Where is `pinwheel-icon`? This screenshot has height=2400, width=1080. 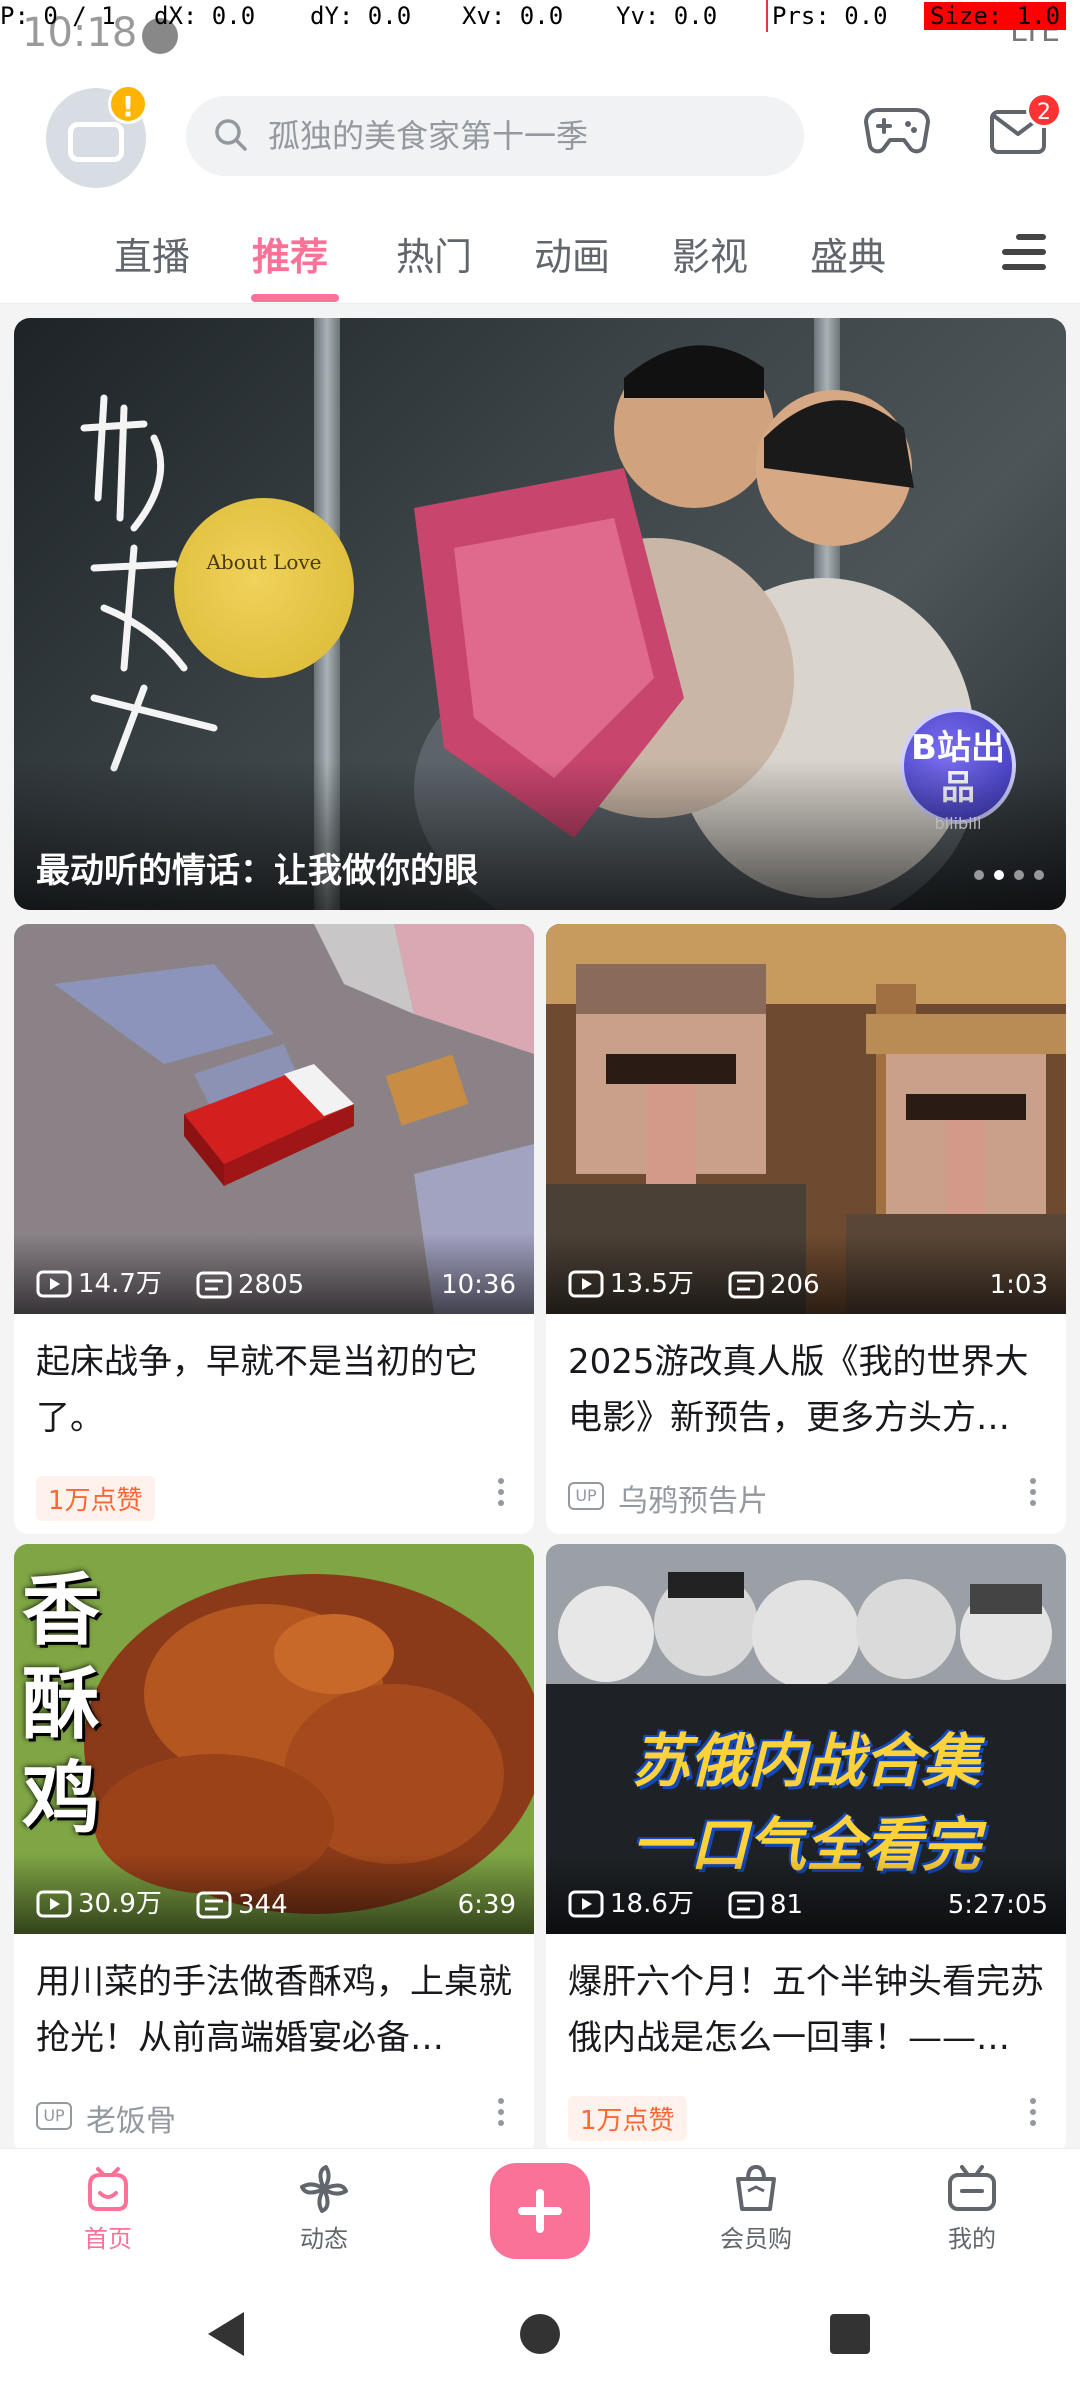
pinwheel-icon is located at coordinates (324, 2189).